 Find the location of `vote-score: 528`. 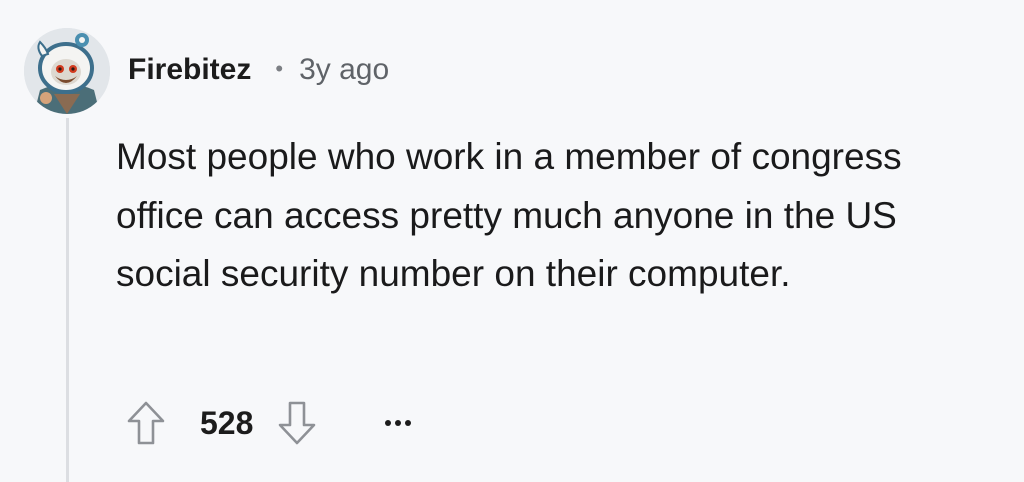

vote-score: 528 is located at coordinates (227, 422).